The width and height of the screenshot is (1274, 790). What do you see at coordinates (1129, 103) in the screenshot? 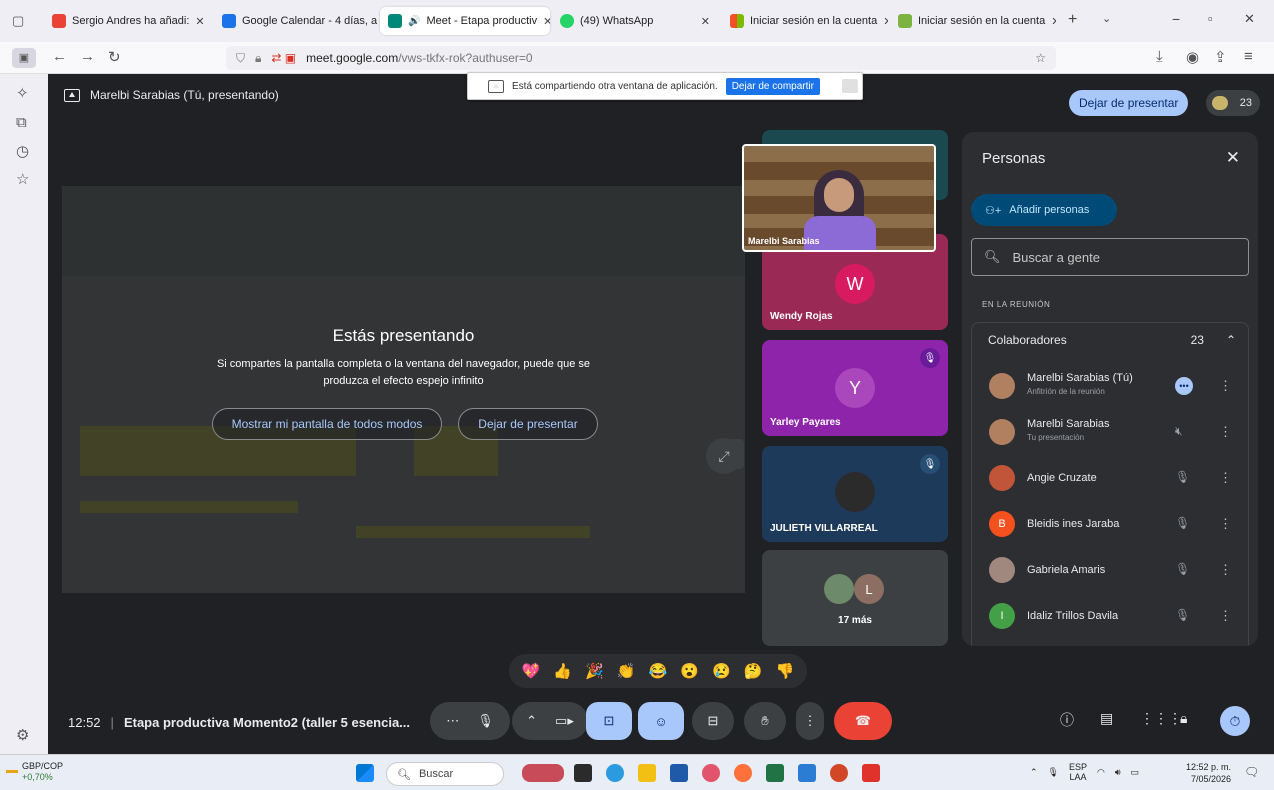
I see `stop-presenting-top-button: Dejar de presentar` at bounding box center [1129, 103].